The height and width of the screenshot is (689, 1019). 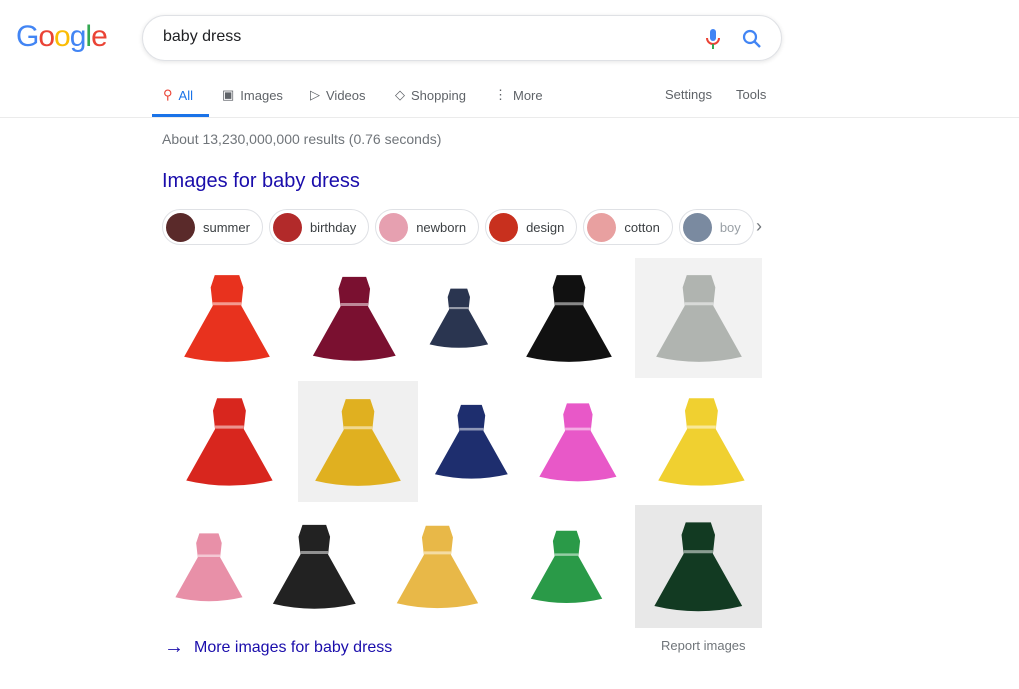 I want to click on report-images-link: Report images, so click(x=703, y=645).